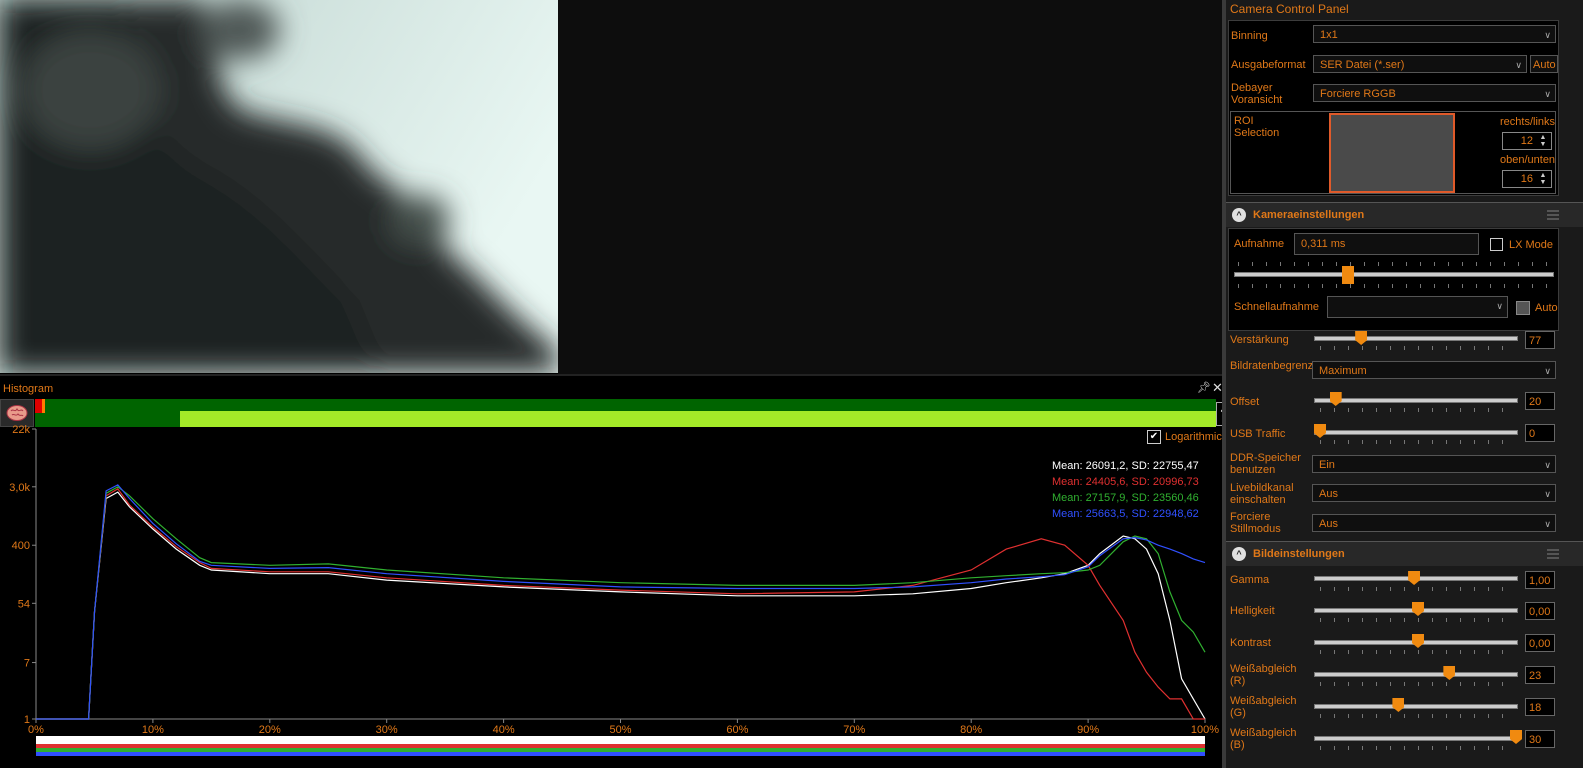 This screenshot has height=768, width=1583. Describe the element at coordinates (1540, 675) in the screenshot. I see `wb-r-value: 23` at that location.